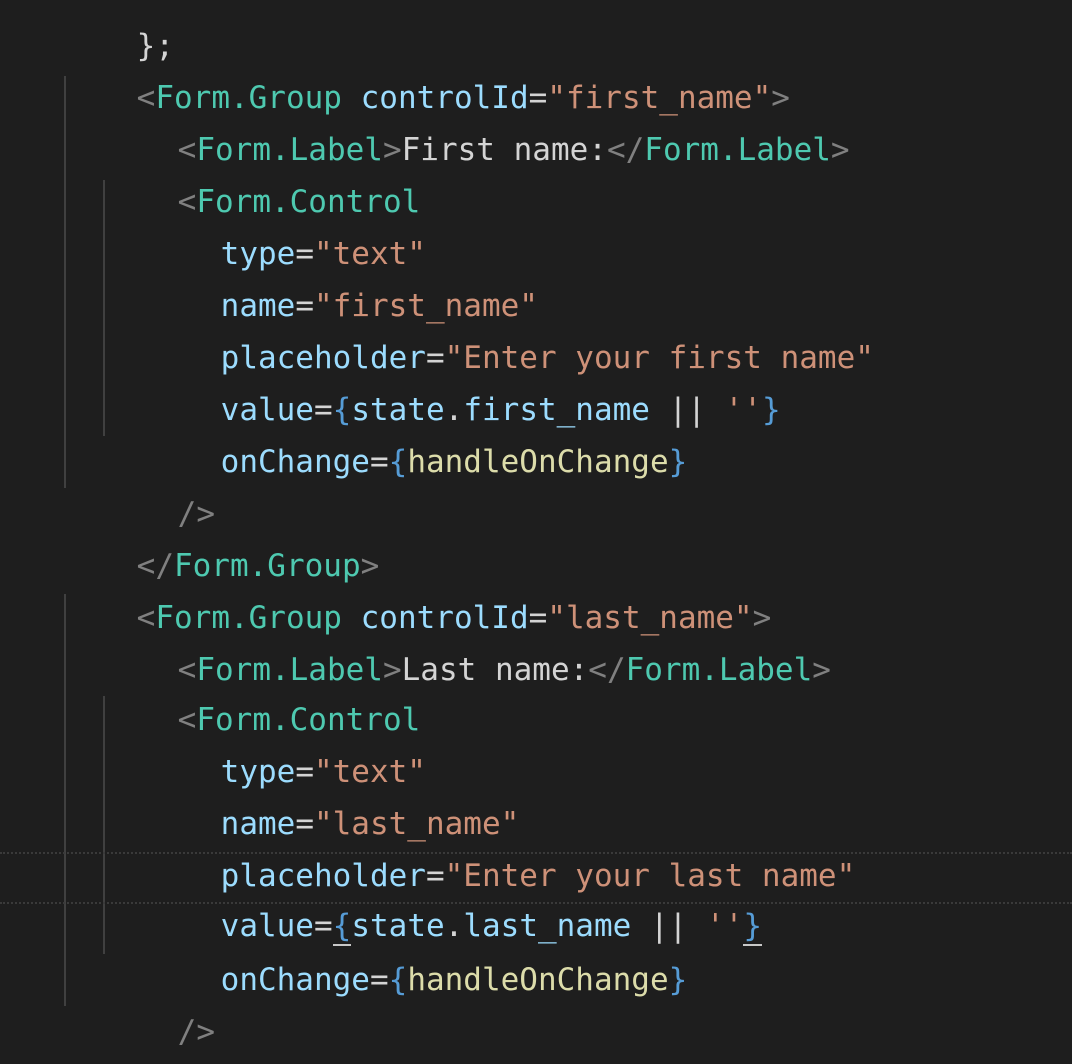 The width and height of the screenshot is (1072, 1064). What do you see at coordinates (536, 899) in the screenshot?
I see `current-line-highlight: value={state.last_name || ''}` at bounding box center [536, 899].